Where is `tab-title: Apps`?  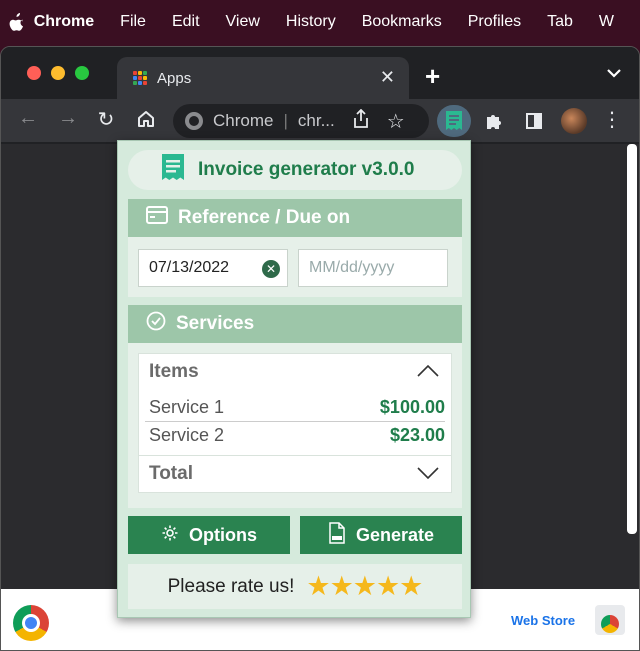 tab-title: Apps is located at coordinates (174, 78).